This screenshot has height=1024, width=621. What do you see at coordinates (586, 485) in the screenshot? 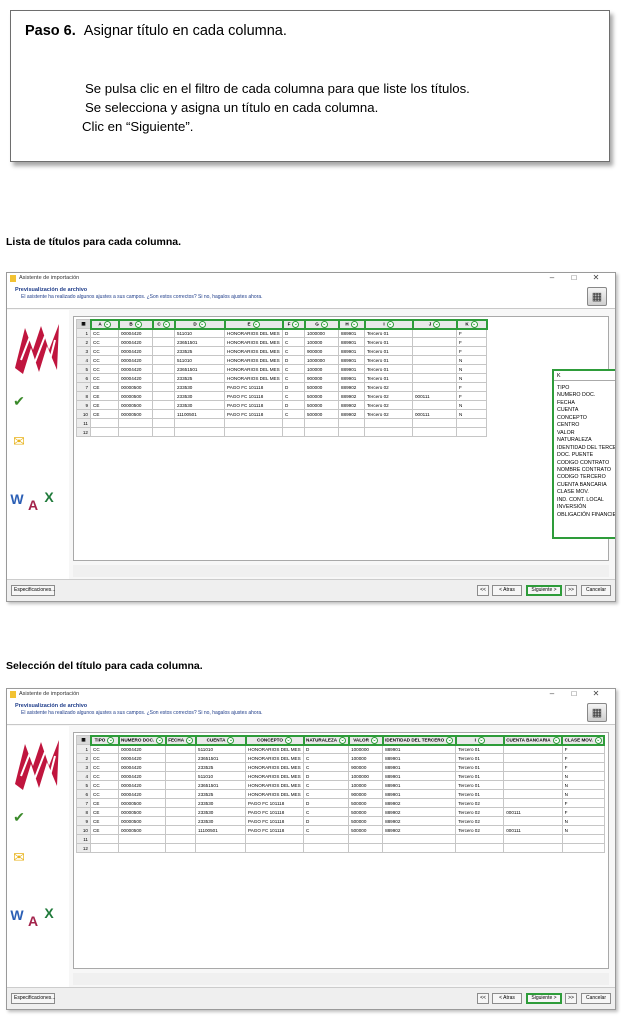
I see `dropdown-option: CUENTA BANCARIA` at bounding box center [586, 485].